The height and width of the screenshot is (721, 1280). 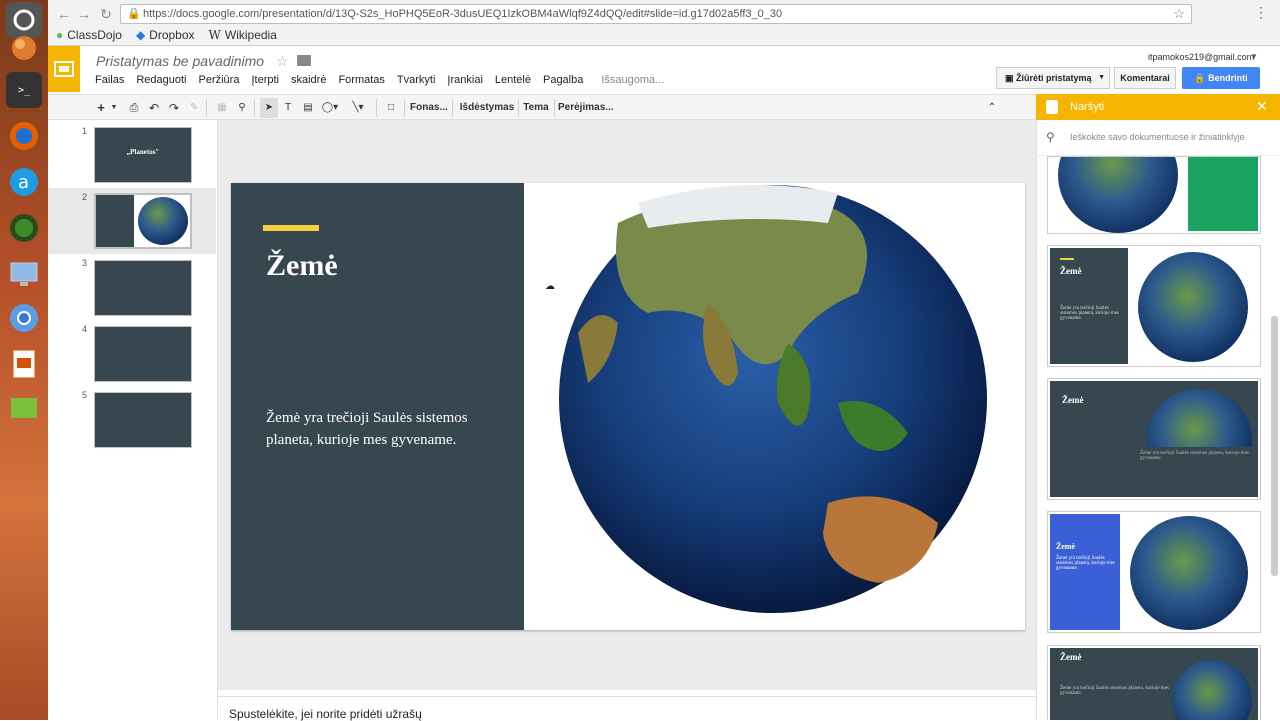 I want to click on slide-number: 4, so click(x=85, y=329).